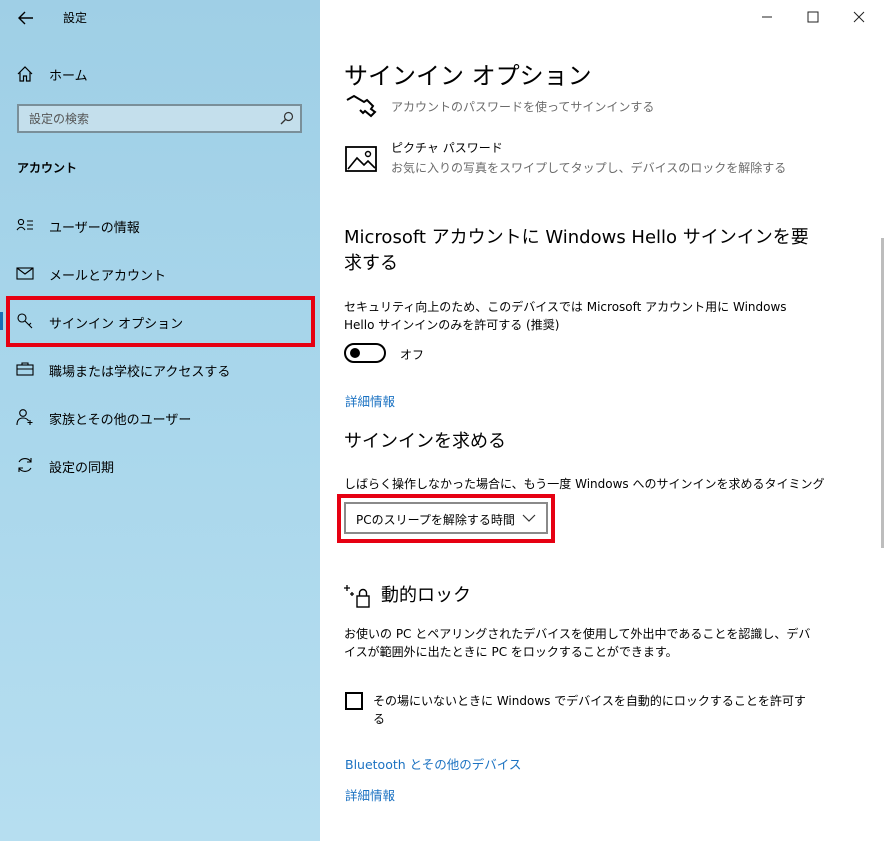 This screenshot has height=841, width=884. Describe the element at coordinates (355, 353) in the screenshot. I see `toggle-knob` at that location.